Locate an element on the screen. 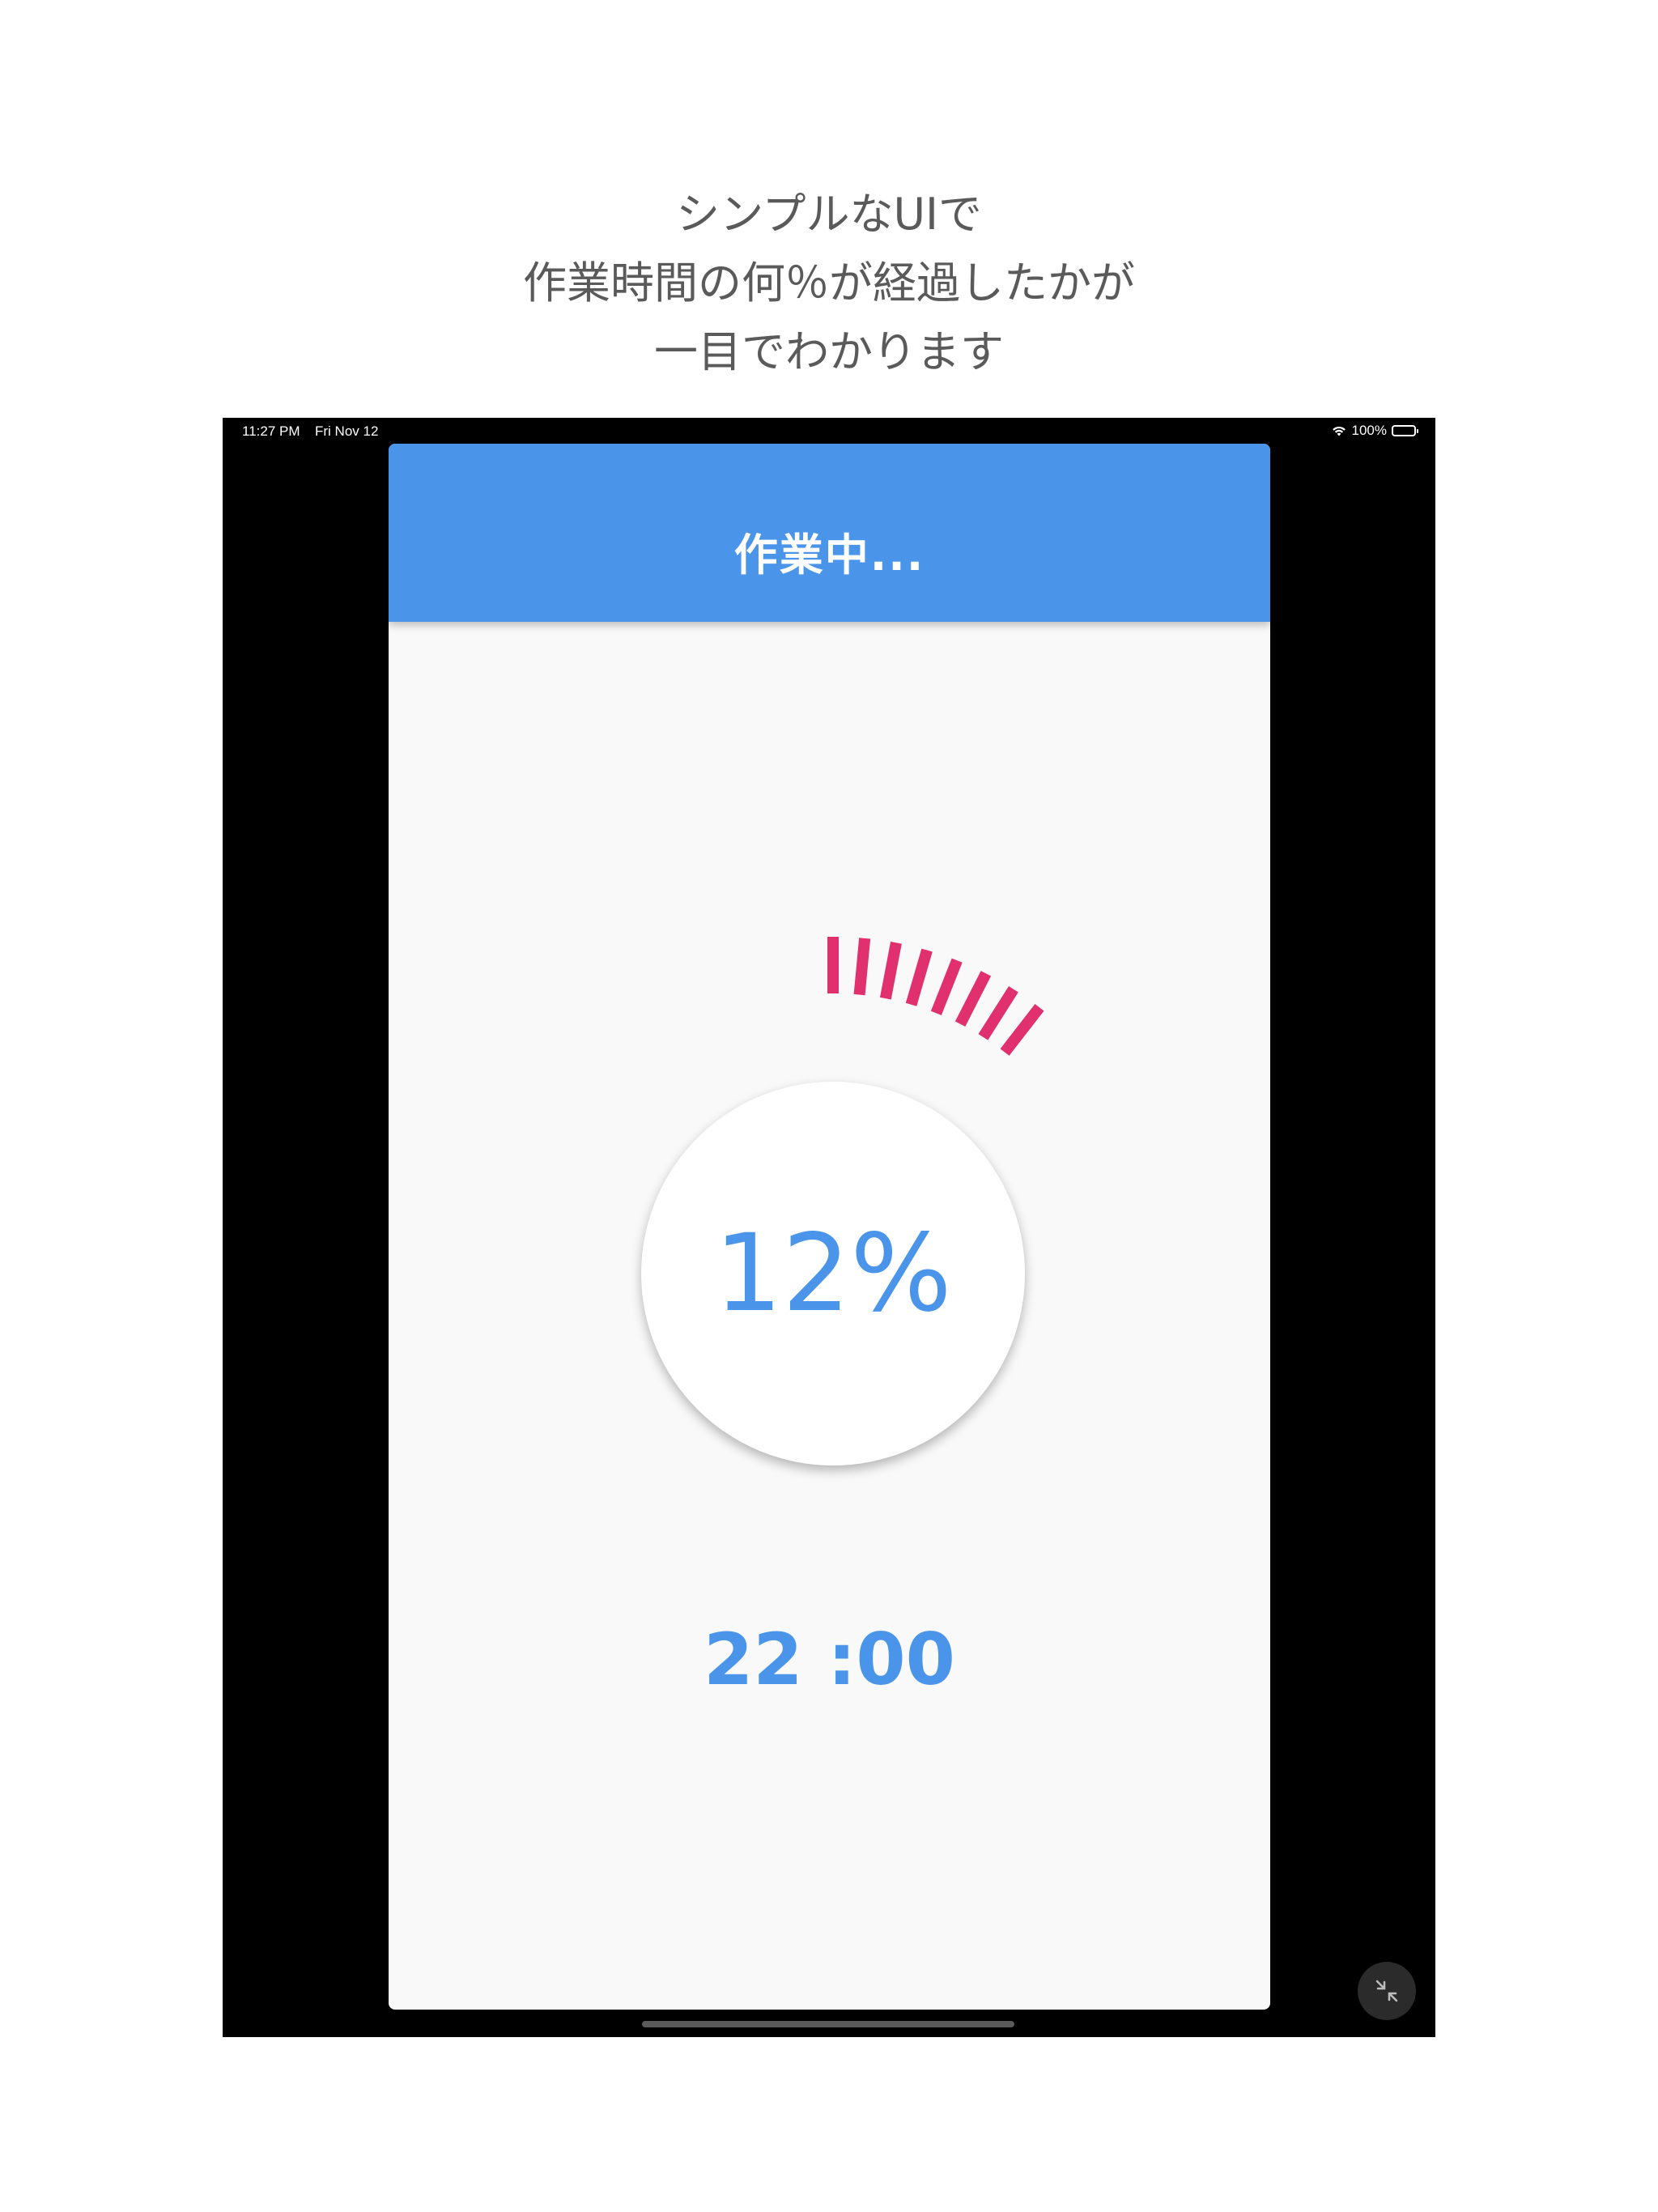  status-date: Fri Nov 12 is located at coordinates (347, 431).